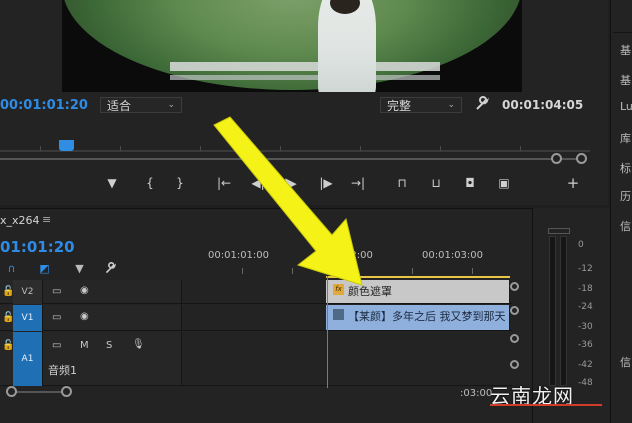  I want to click on panel-tab-info: 信, so click(625, 226).